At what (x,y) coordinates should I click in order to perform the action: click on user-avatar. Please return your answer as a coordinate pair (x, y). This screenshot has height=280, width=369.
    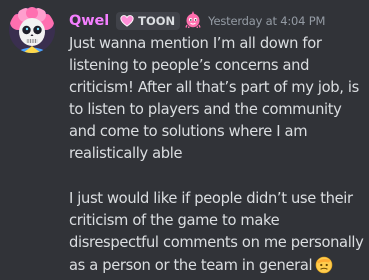
    Looking at the image, I should click on (32, 30).